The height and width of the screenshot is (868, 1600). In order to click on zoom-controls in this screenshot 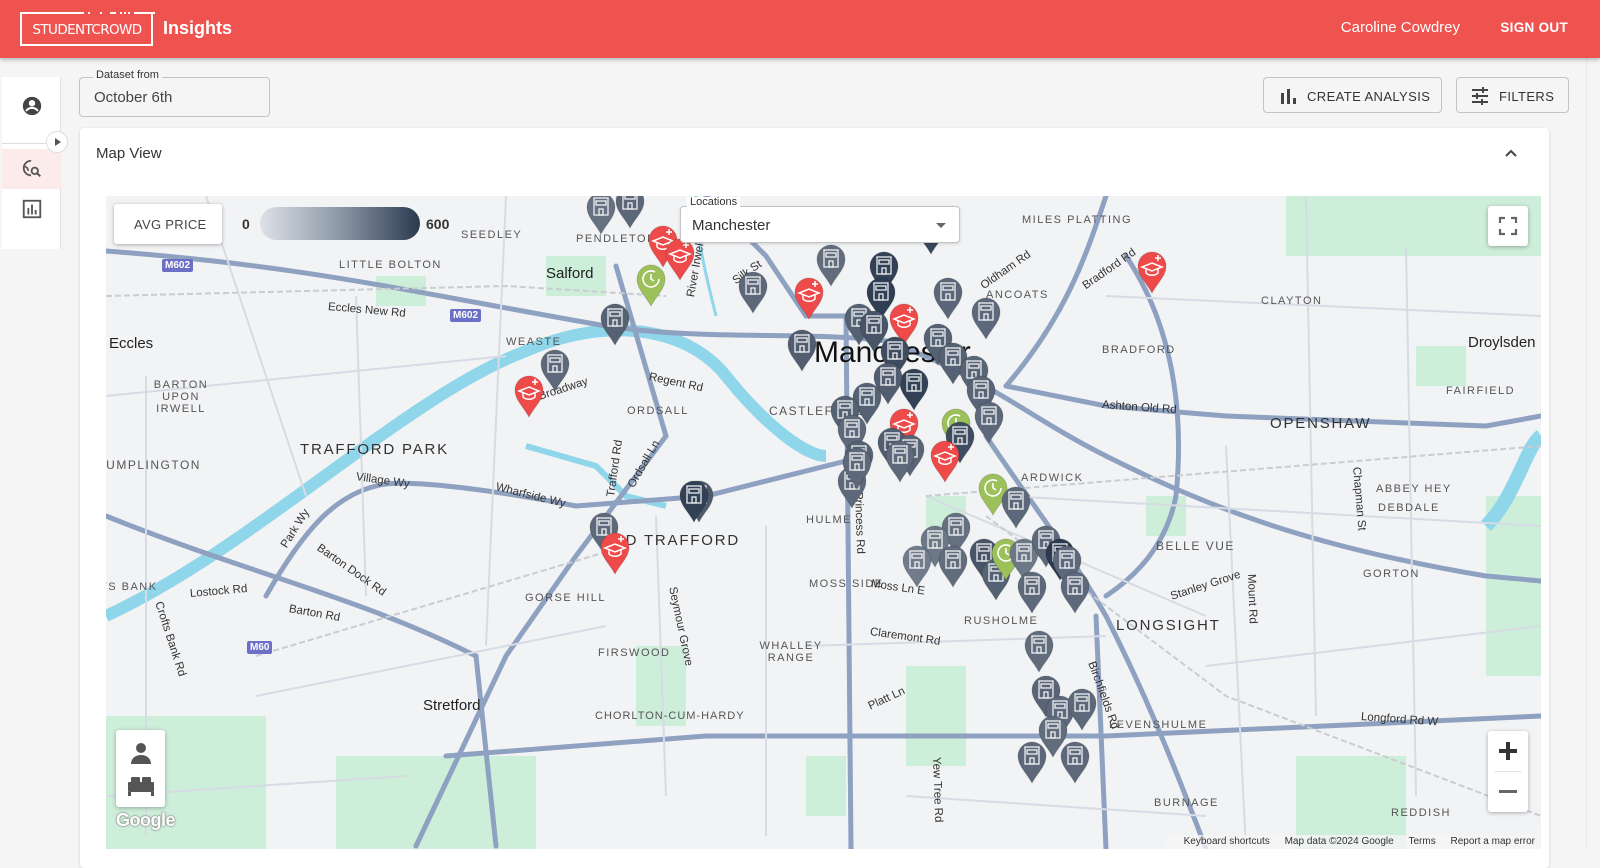, I will do `click(1508, 771)`.